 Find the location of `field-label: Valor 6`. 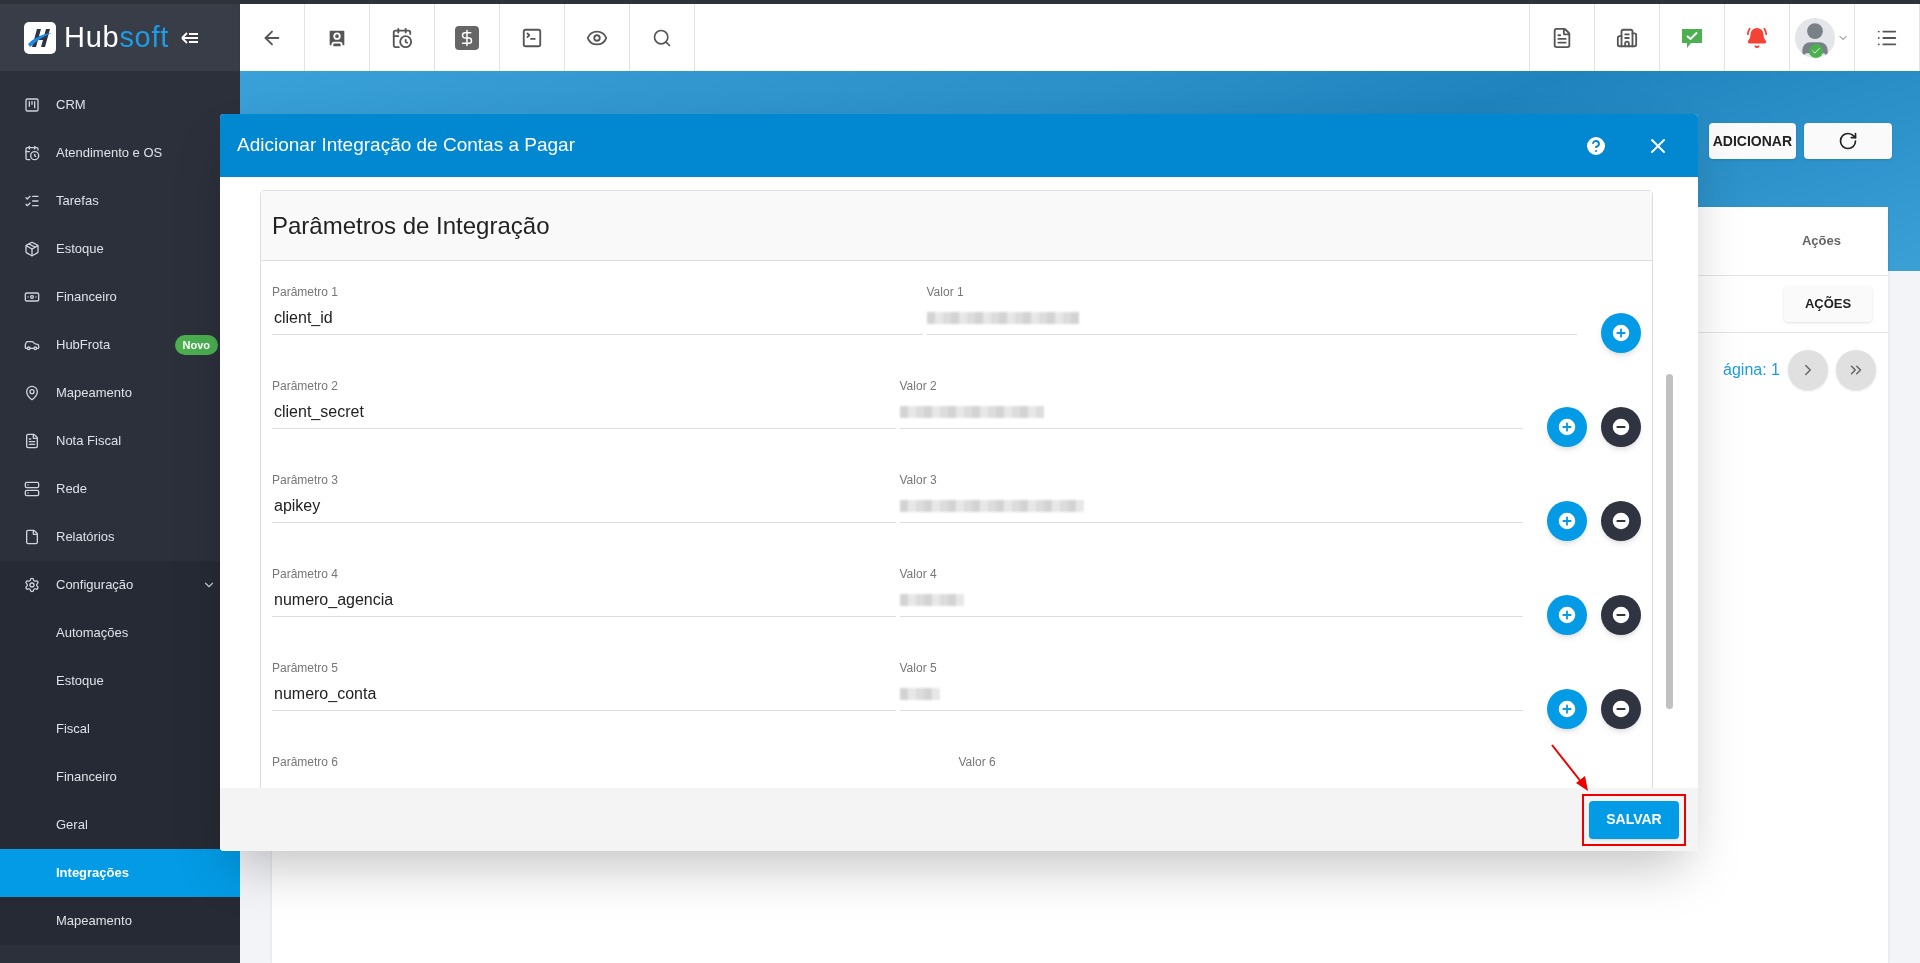

field-label: Valor 6 is located at coordinates (977, 762).